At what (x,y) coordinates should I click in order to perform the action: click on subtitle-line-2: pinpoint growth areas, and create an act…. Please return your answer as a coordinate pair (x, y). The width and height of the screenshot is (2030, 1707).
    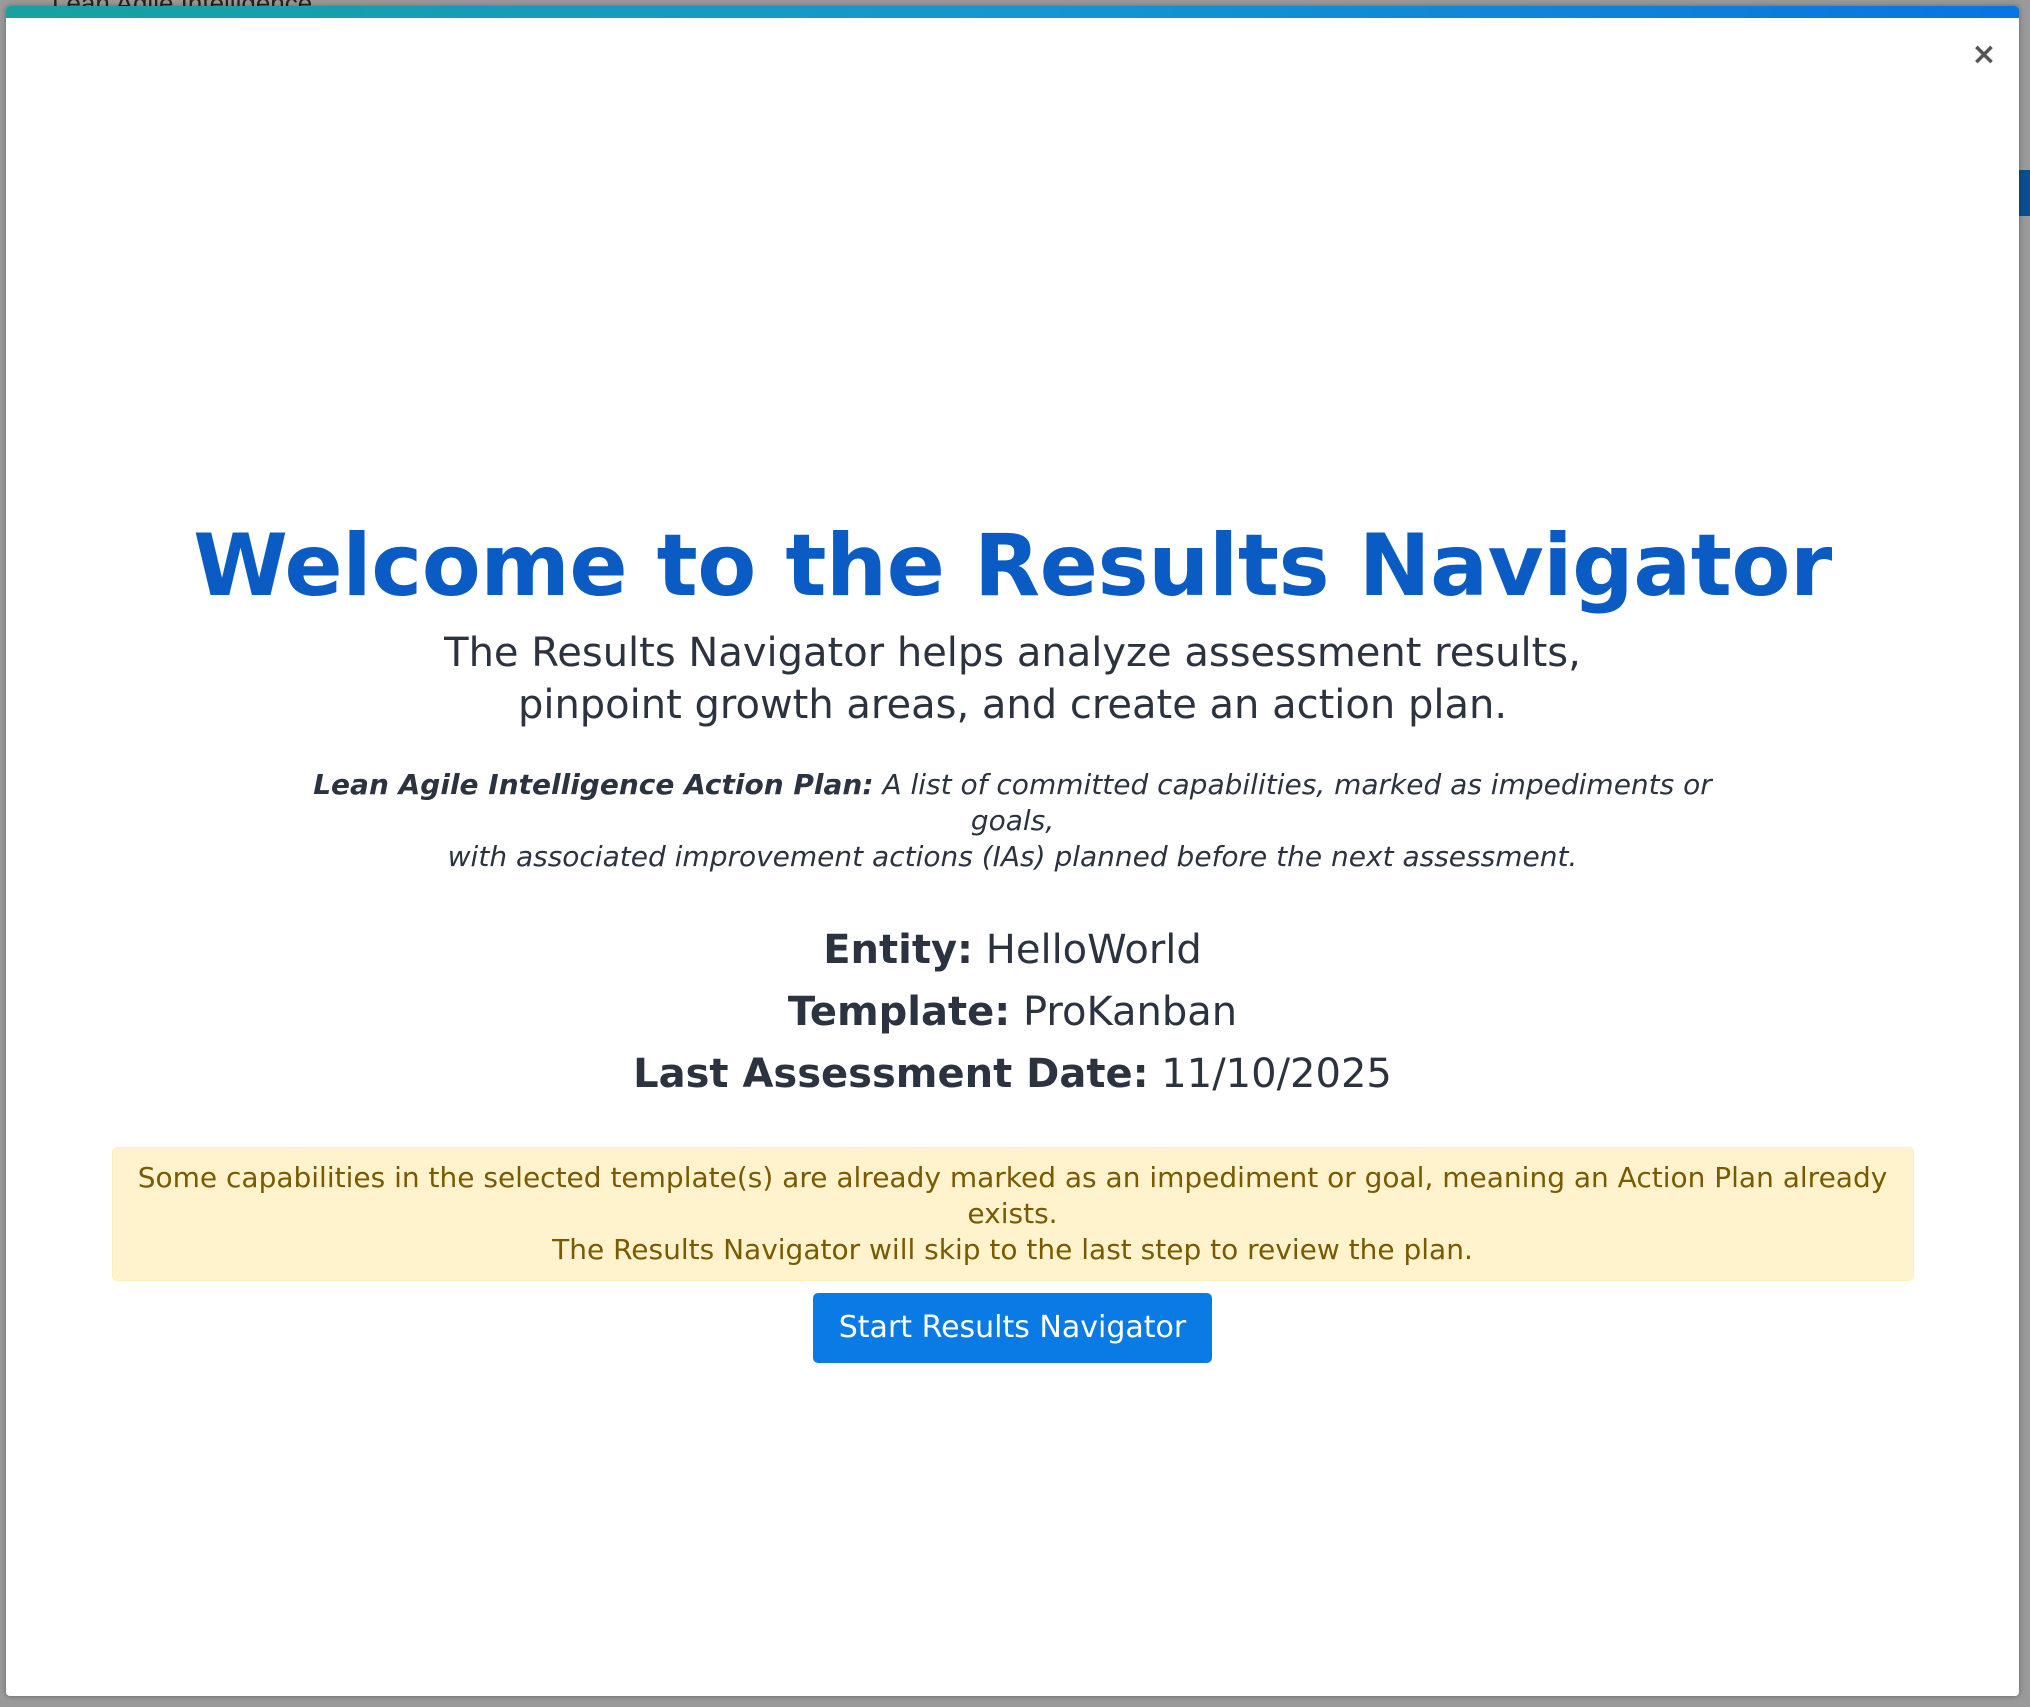
    Looking at the image, I should click on (1012, 705).